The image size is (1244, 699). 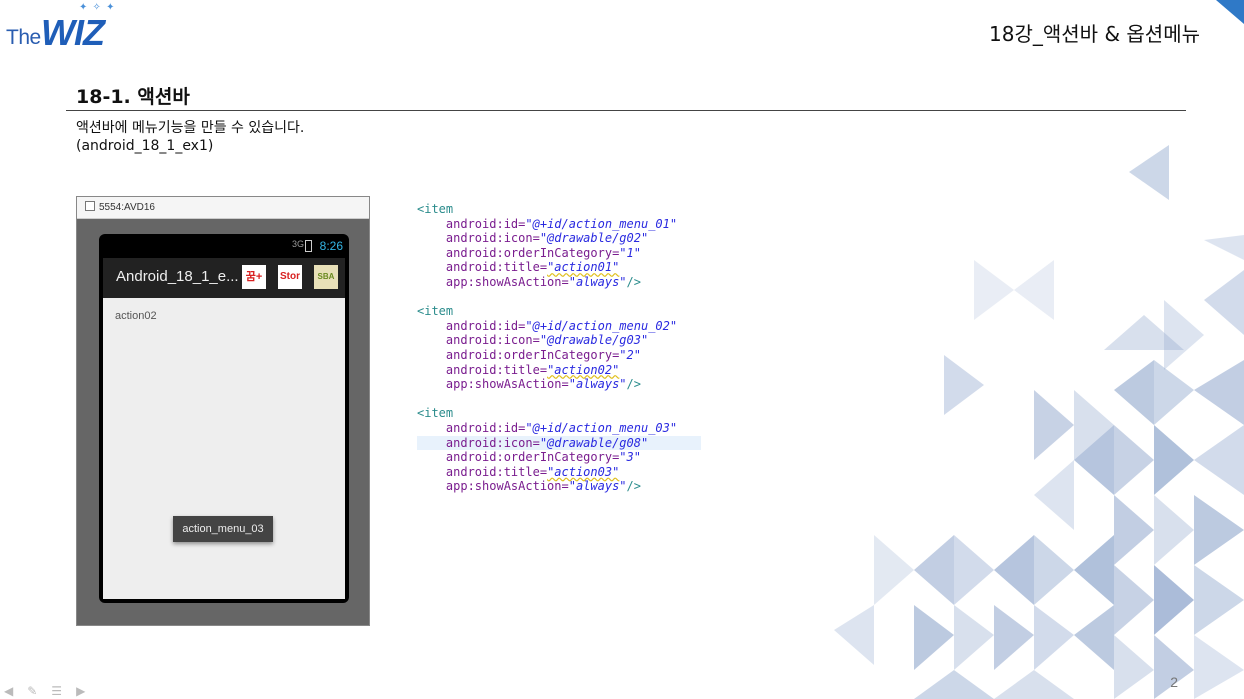 I want to click on description-line-1: 액션바에 메뉴기능을 만들 수 있습니다., so click(x=190, y=128).